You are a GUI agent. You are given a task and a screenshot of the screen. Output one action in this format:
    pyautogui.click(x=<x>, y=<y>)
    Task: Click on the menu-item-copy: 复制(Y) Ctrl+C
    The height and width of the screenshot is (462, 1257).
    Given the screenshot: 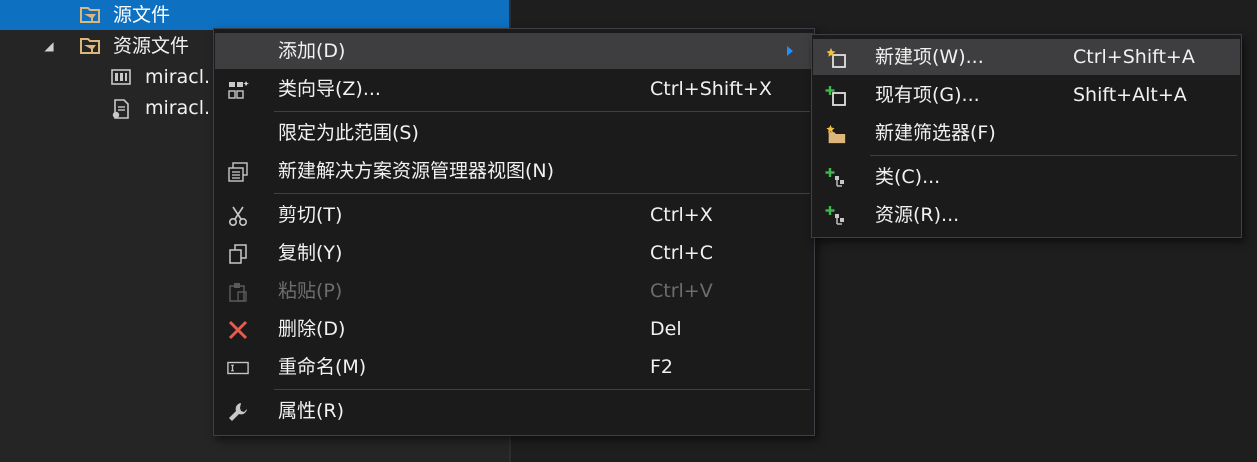 What is the action you would take?
    pyautogui.click(x=514, y=253)
    